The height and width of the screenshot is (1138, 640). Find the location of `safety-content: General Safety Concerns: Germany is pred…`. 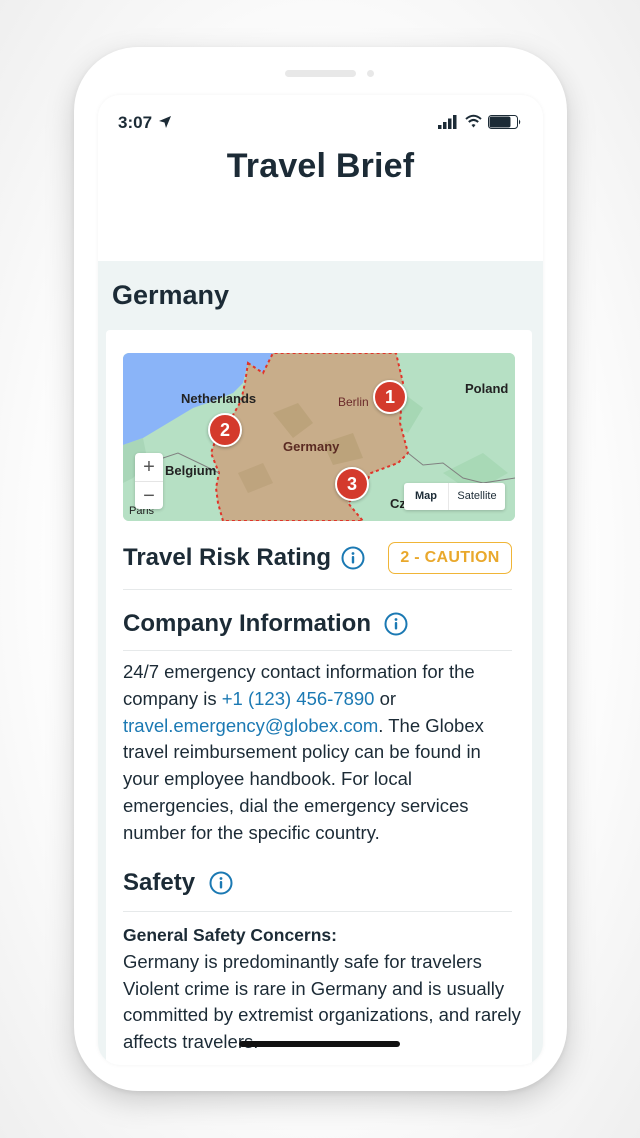

safety-content: General Safety Concerns: Germany is pred… is located at coordinates (323, 989).